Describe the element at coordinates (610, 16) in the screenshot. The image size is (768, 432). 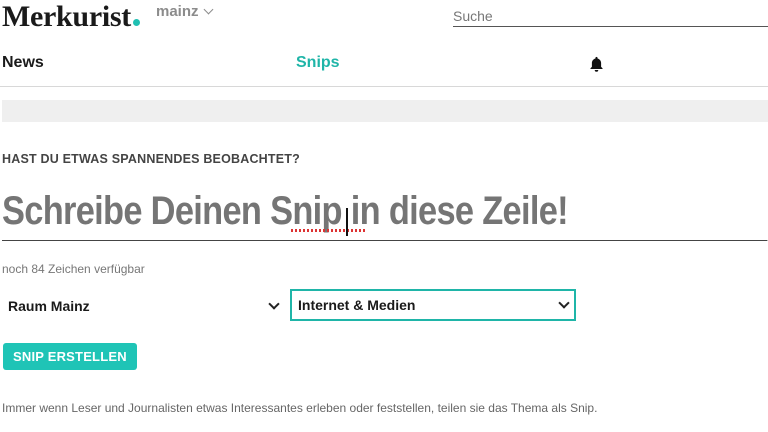
I see `search-input` at that location.